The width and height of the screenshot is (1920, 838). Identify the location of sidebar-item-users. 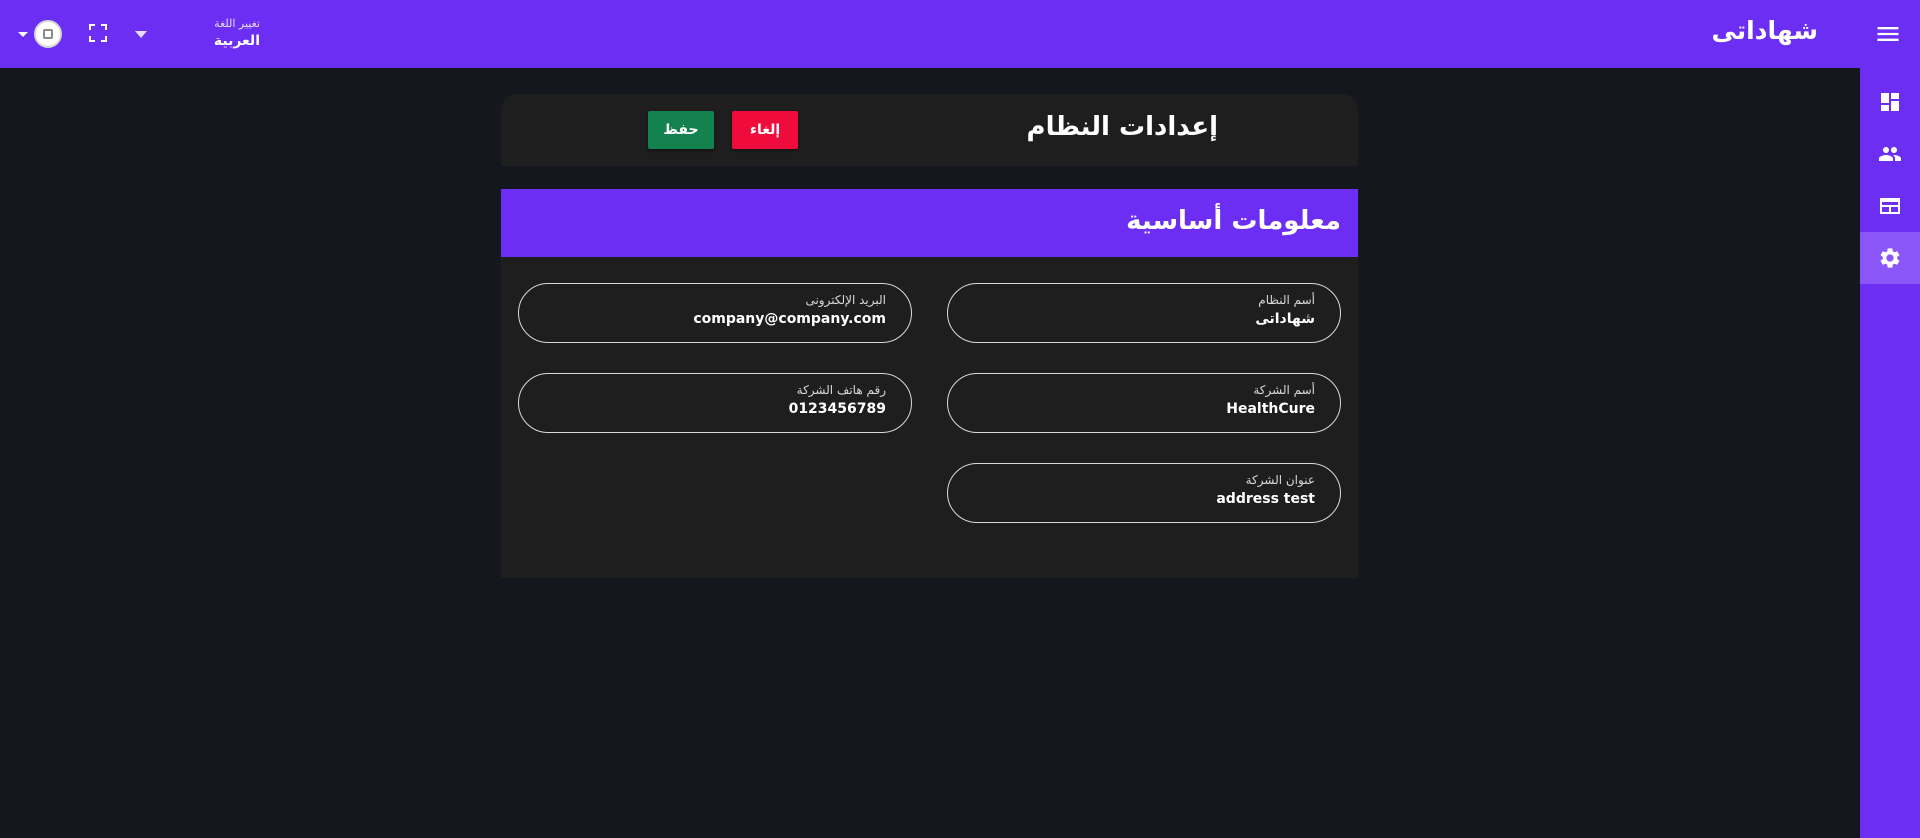
(1890, 154).